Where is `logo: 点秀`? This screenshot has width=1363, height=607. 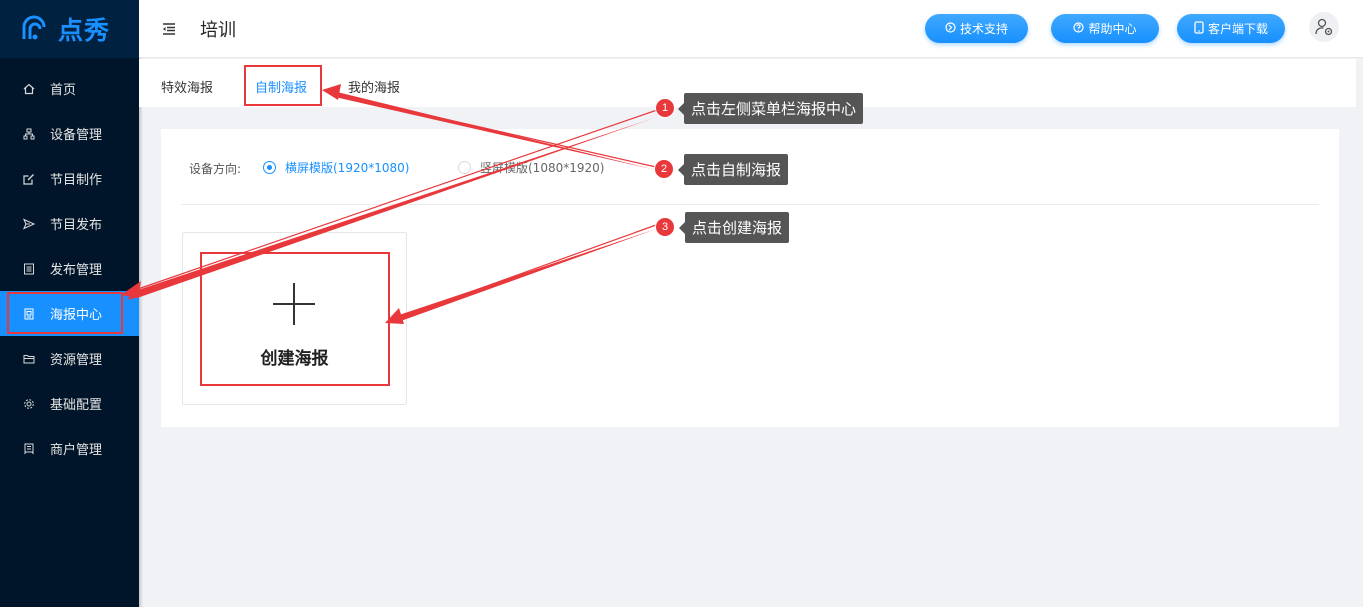
logo: 点秀 is located at coordinates (69, 29).